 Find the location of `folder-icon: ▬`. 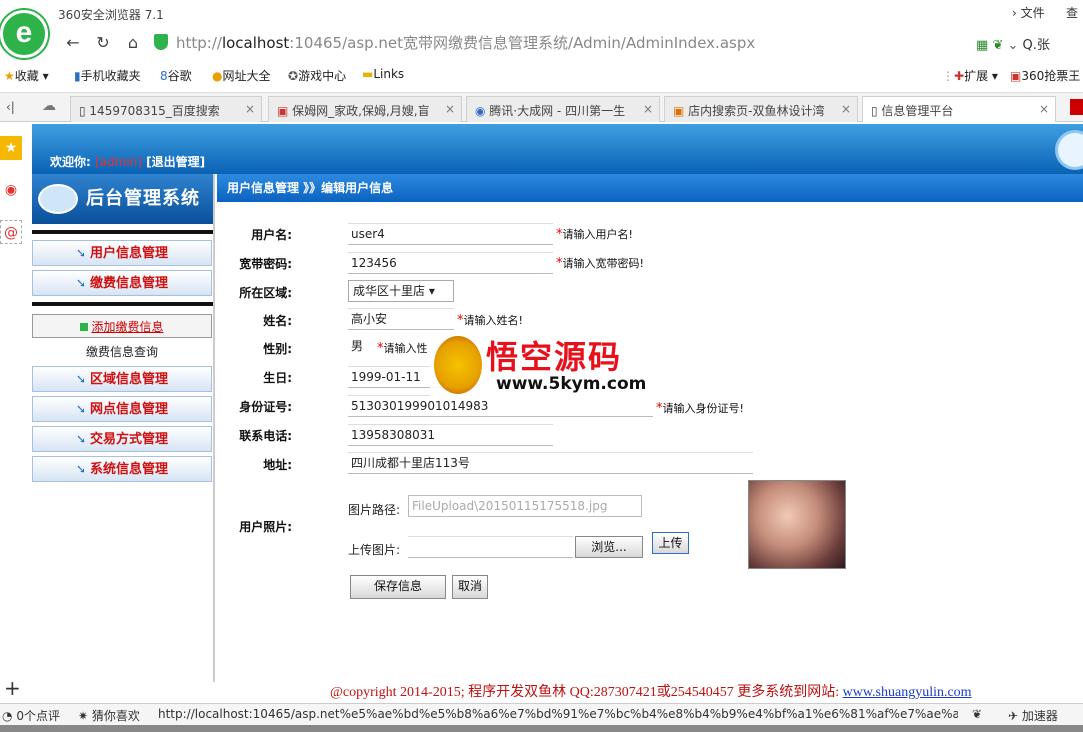

folder-icon: ▬ is located at coordinates (368, 74).